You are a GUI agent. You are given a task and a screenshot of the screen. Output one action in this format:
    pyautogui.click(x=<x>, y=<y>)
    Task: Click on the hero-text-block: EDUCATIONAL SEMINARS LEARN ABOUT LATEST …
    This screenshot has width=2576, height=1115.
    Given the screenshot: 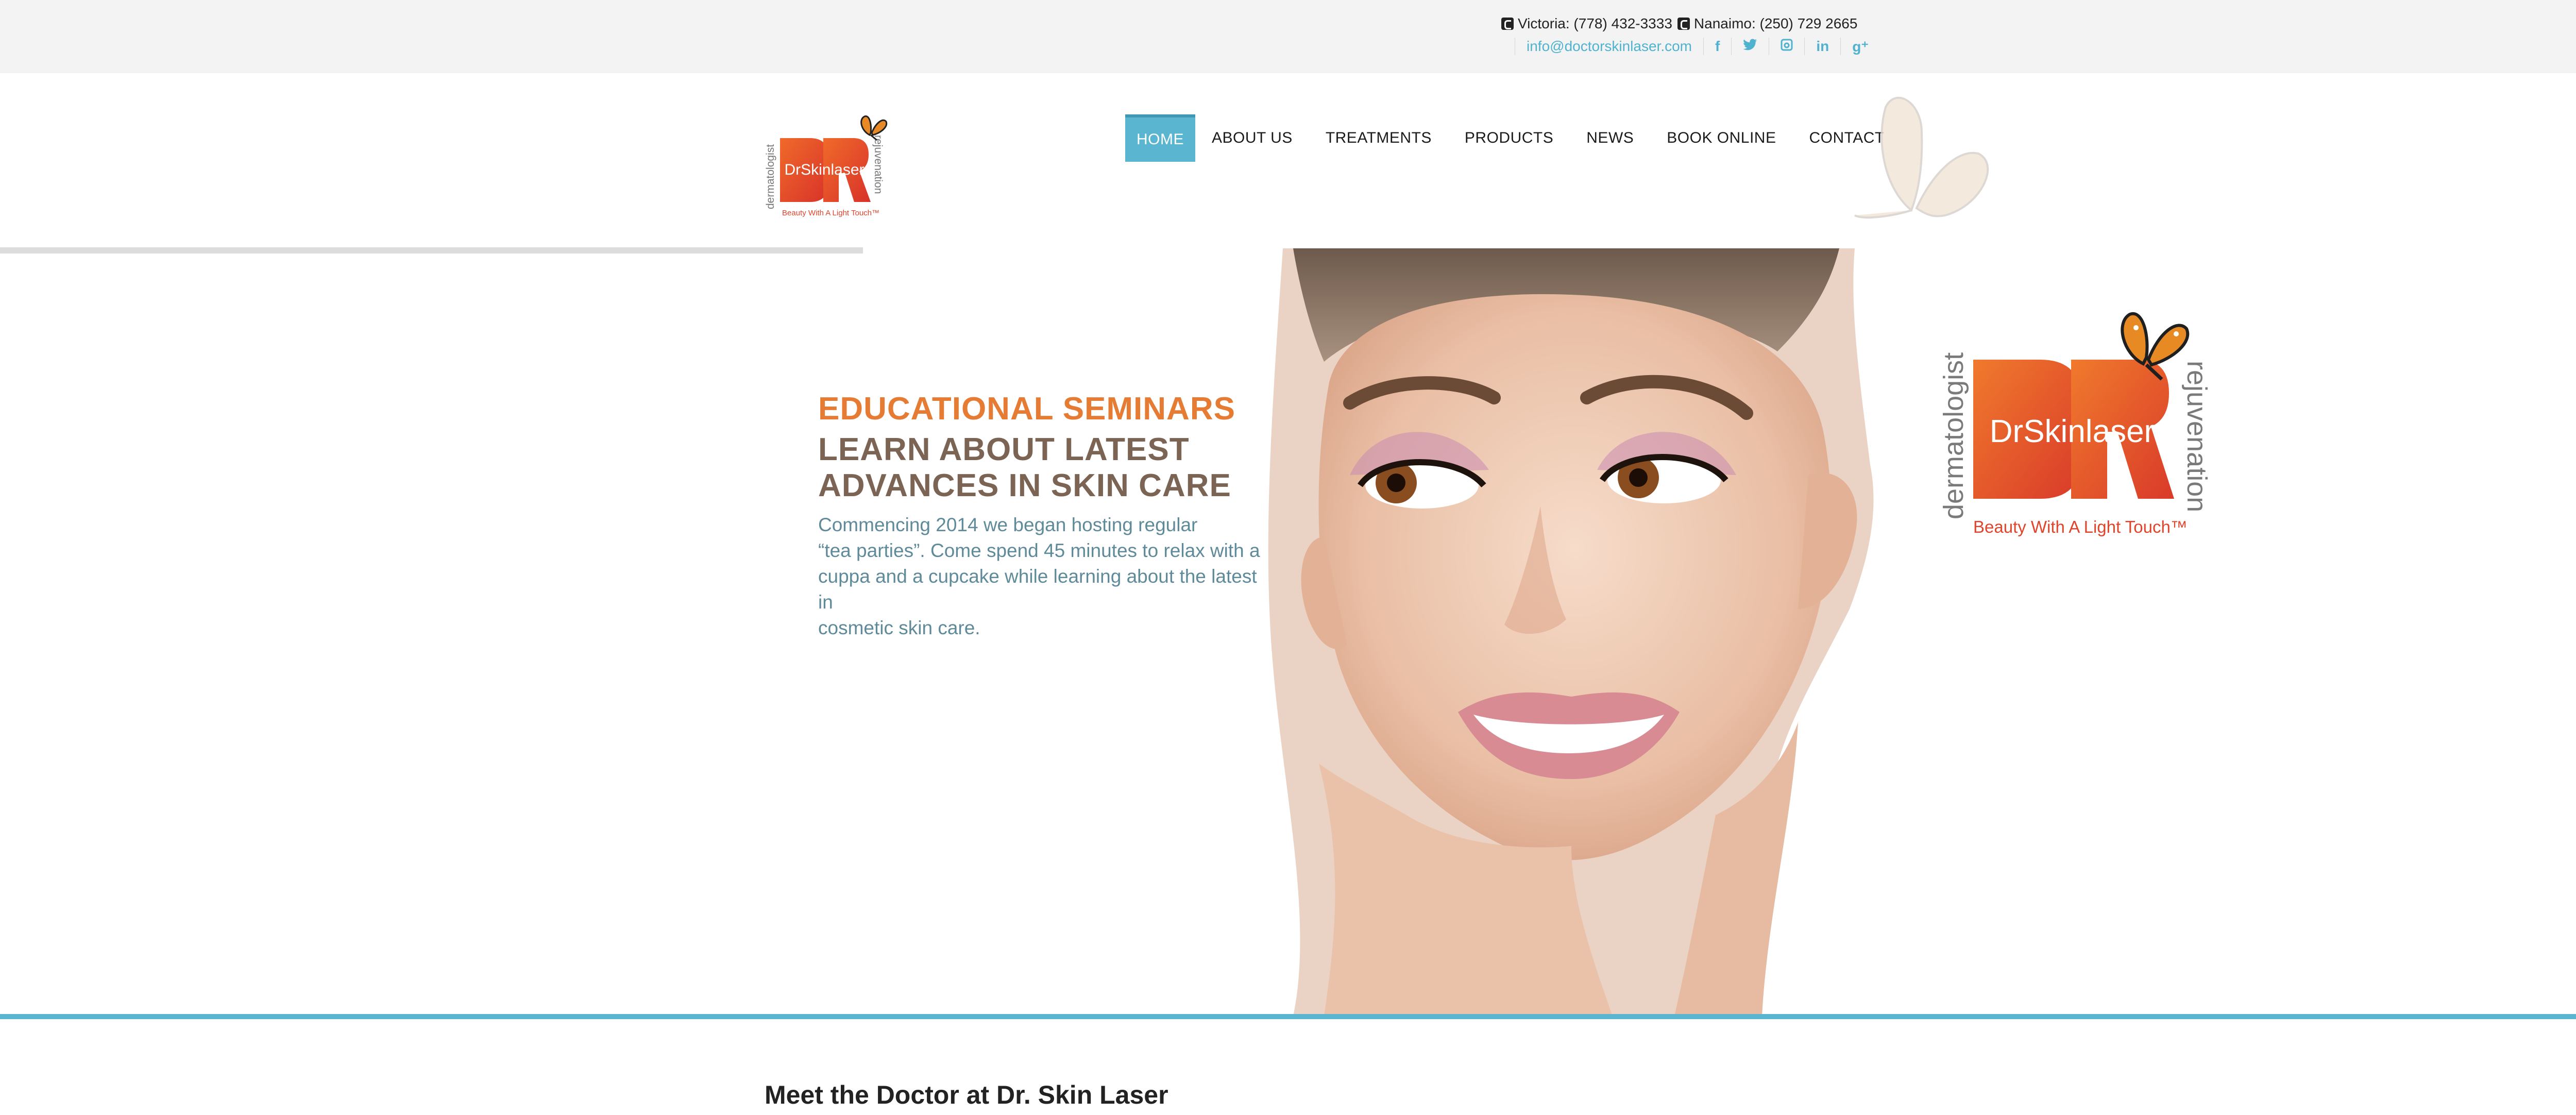 What is the action you would take?
    pyautogui.click(x=1045, y=516)
    